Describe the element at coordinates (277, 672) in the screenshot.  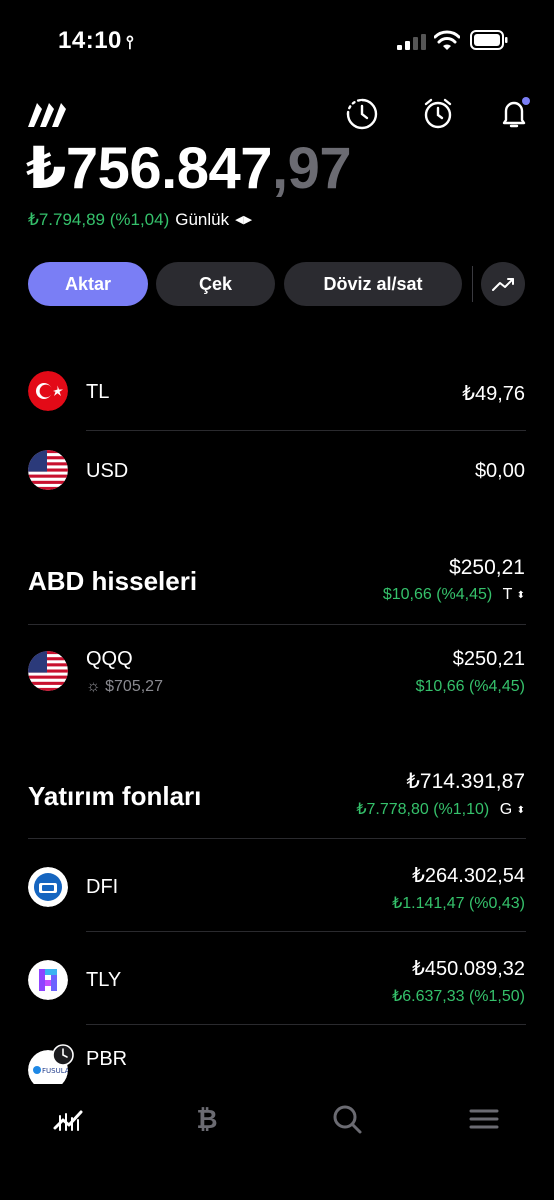
I see `stock-row-qqq: QQQ ☼ $705,27 $250,21 $10,66 (%4,45)` at that location.